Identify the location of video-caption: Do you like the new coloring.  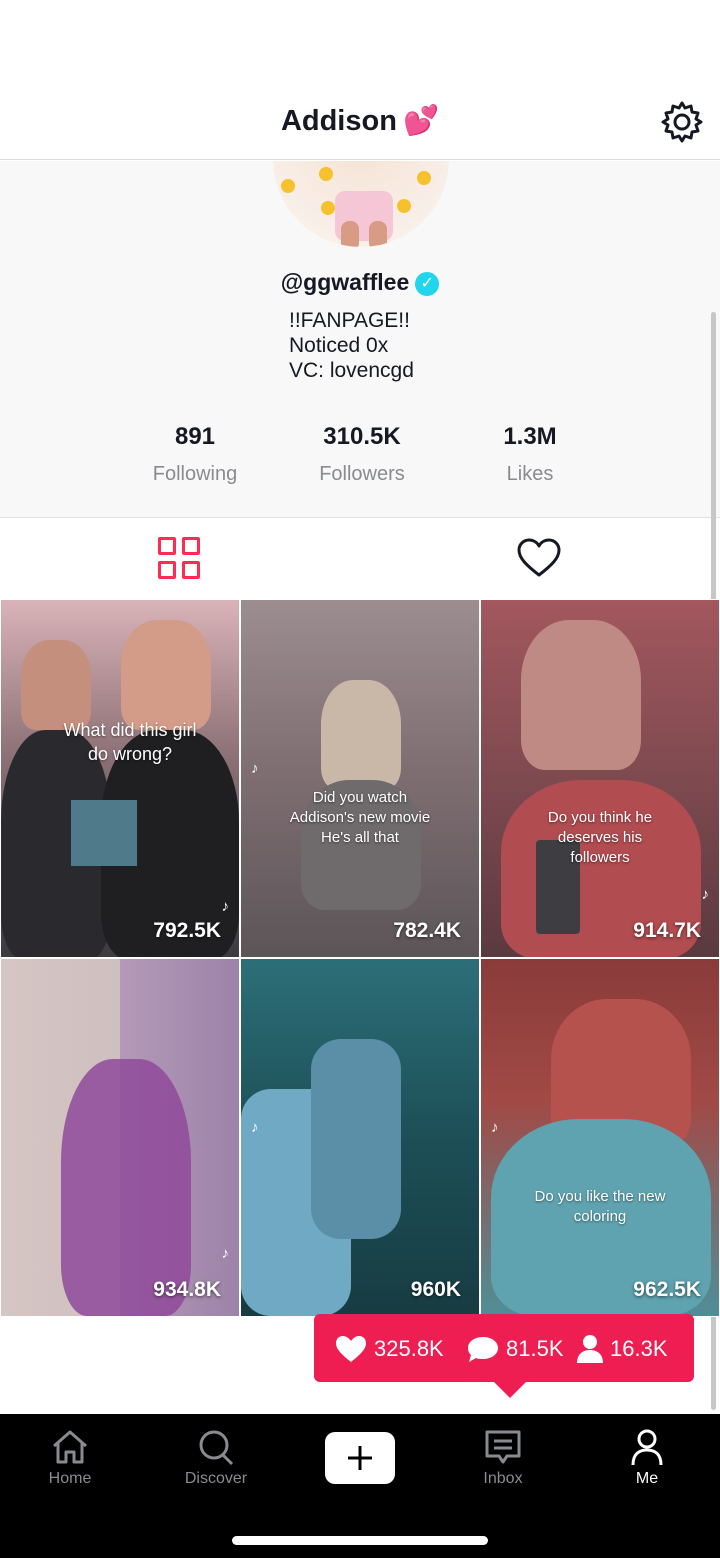
(600, 1206).